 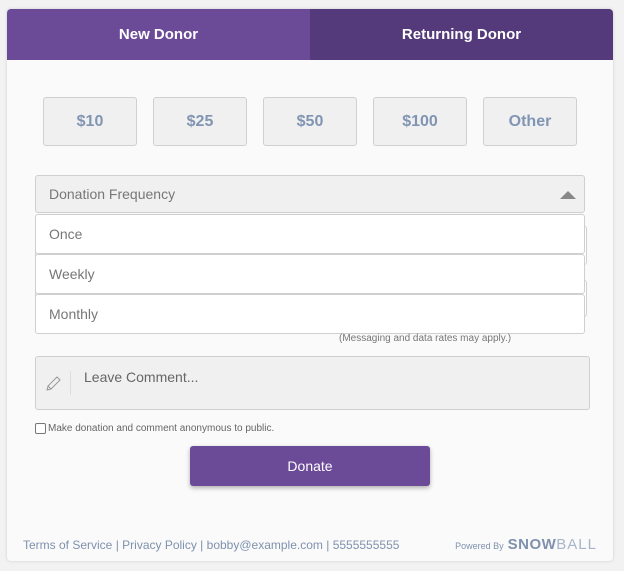 What do you see at coordinates (53, 383) in the screenshot?
I see `pencil-icon` at bounding box center [53, 383].